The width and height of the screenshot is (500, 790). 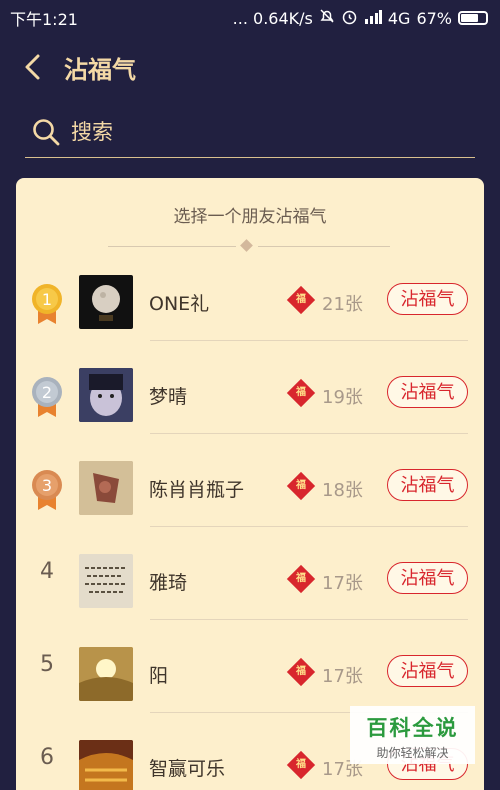 I want to click on watermark-subtitle: 助你轻松解决, so click(x=412, y=753).